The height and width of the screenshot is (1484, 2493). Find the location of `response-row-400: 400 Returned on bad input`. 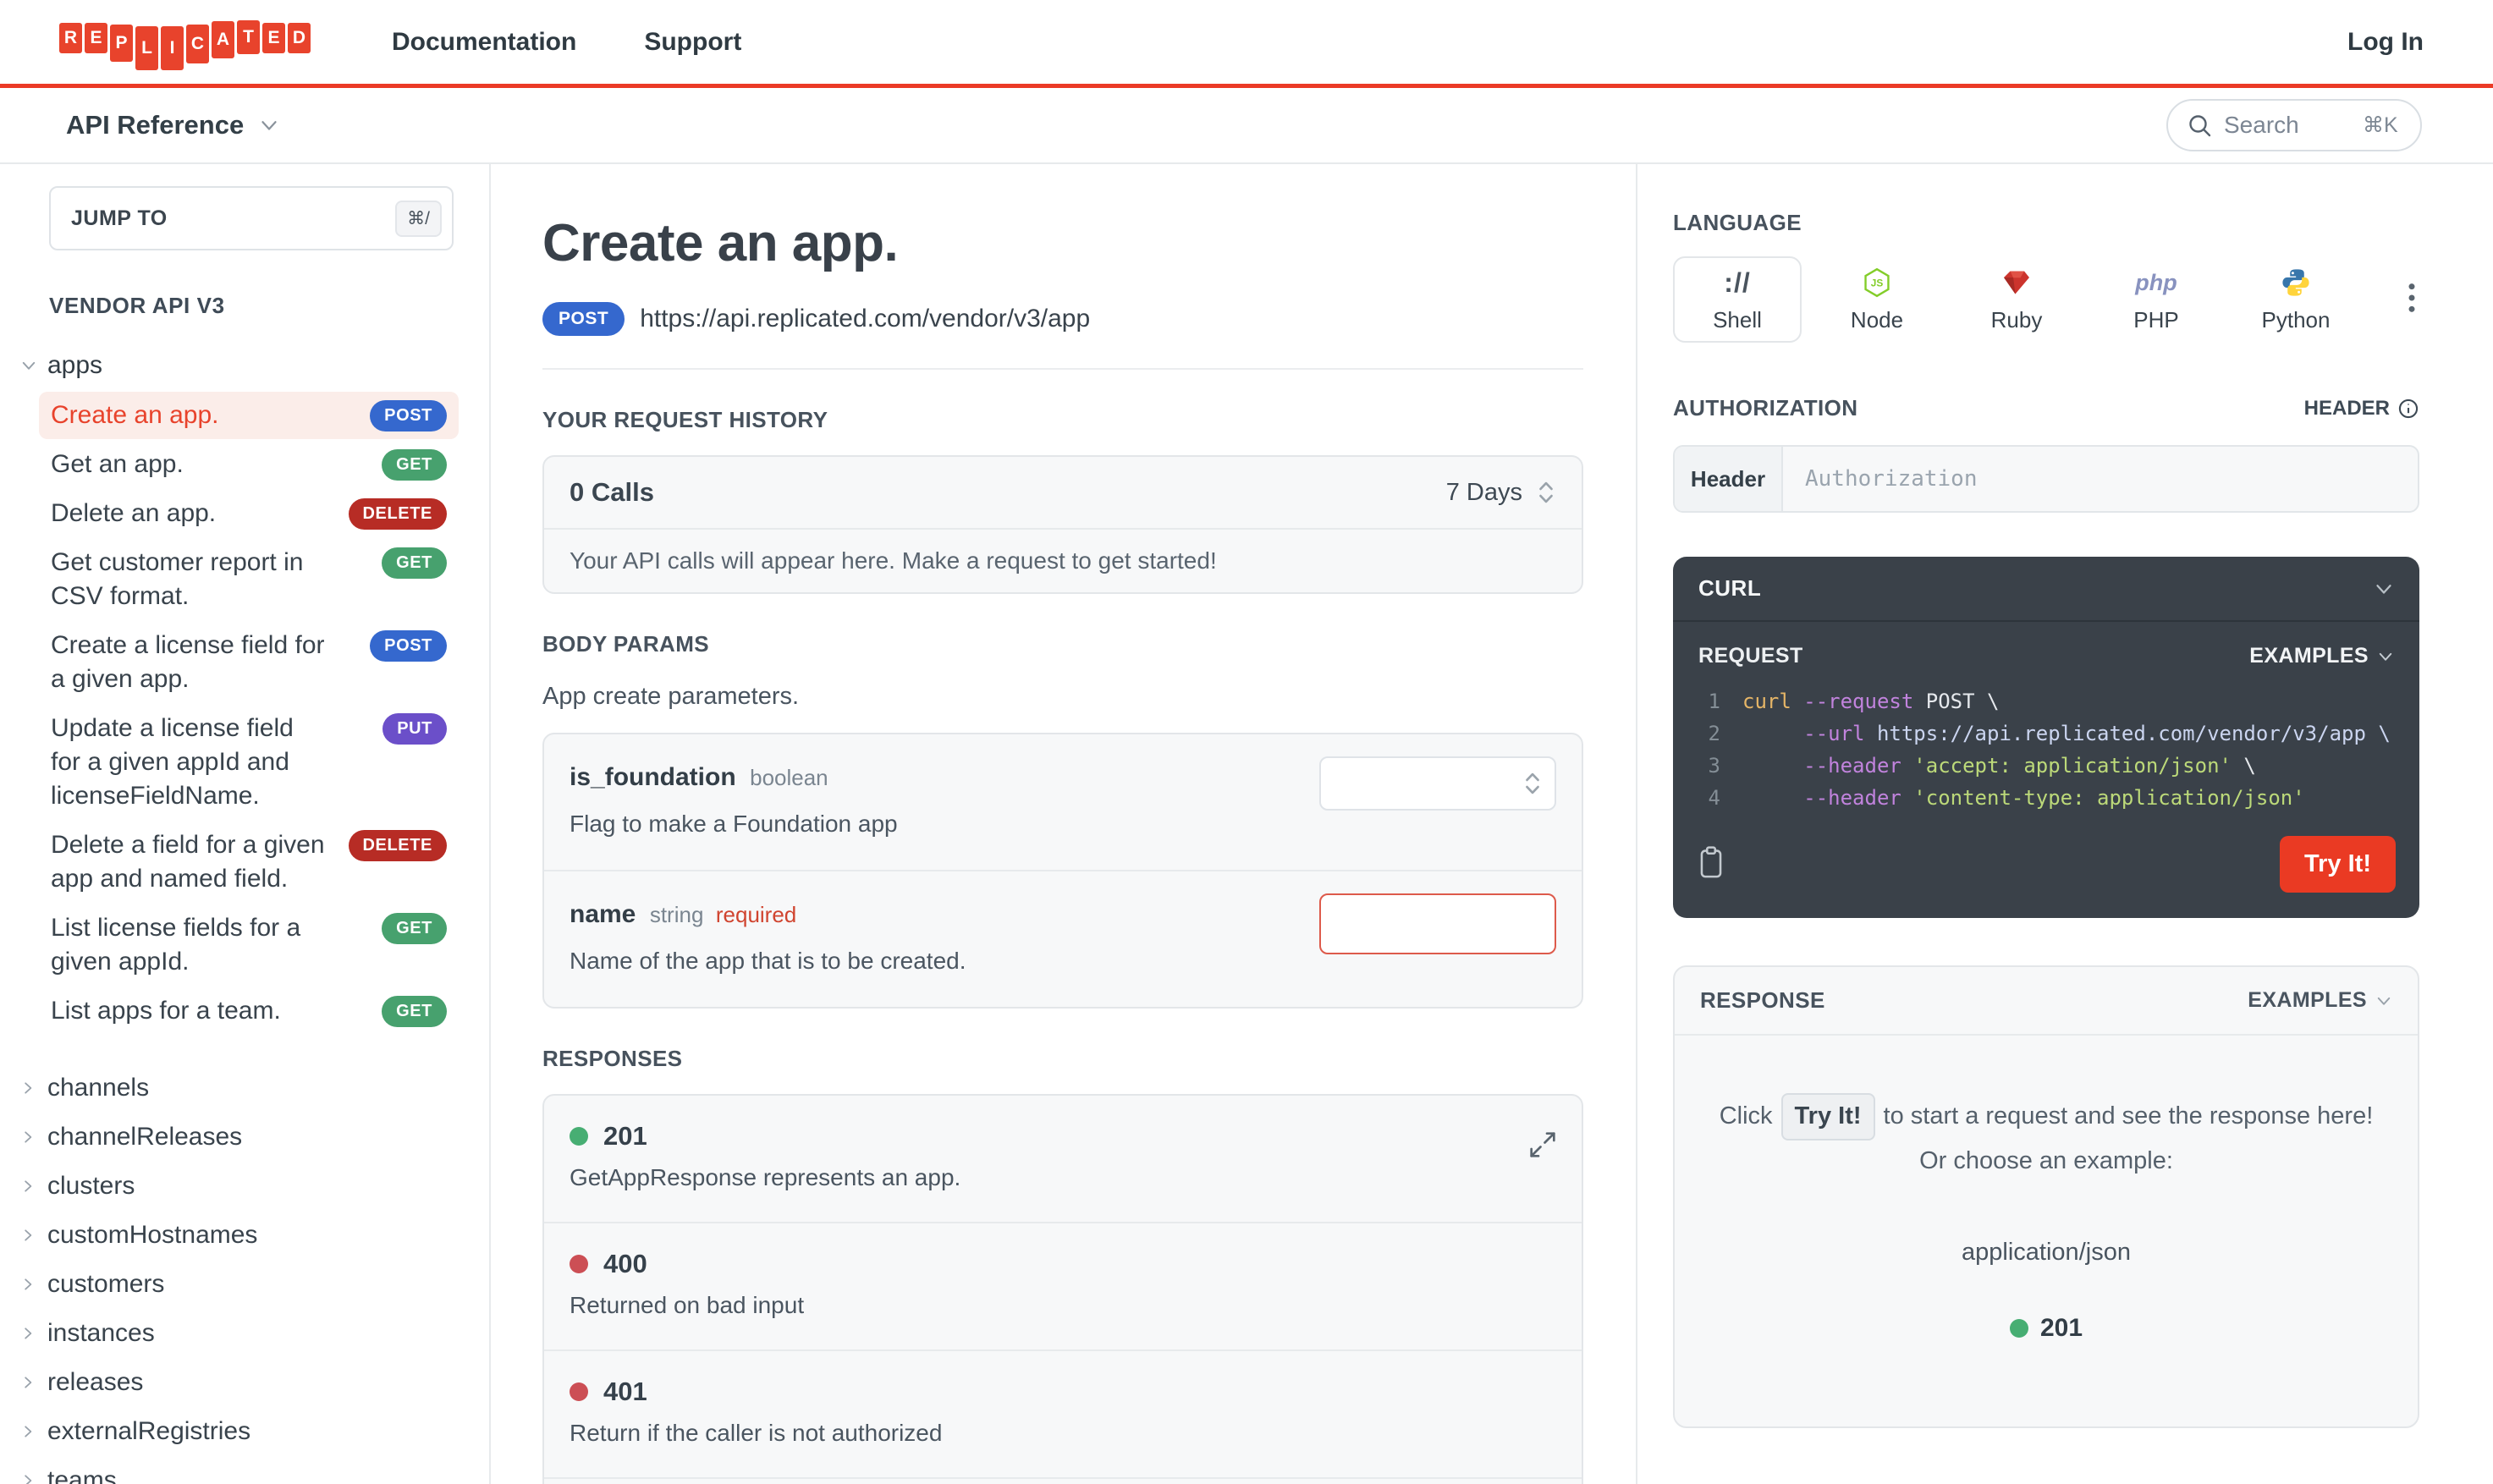

response-row-400: 400 Returned on bad input is located at coordinates (1063, 1285).